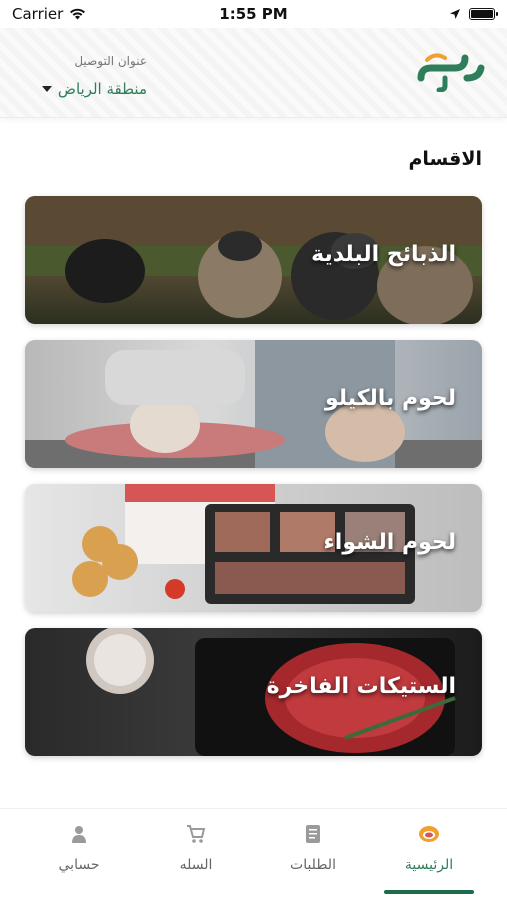  What do you see at coordinates (102, 89) in the screenshot?
I see `region-label: منطقة الرياض` at bounding box center [102, 89].